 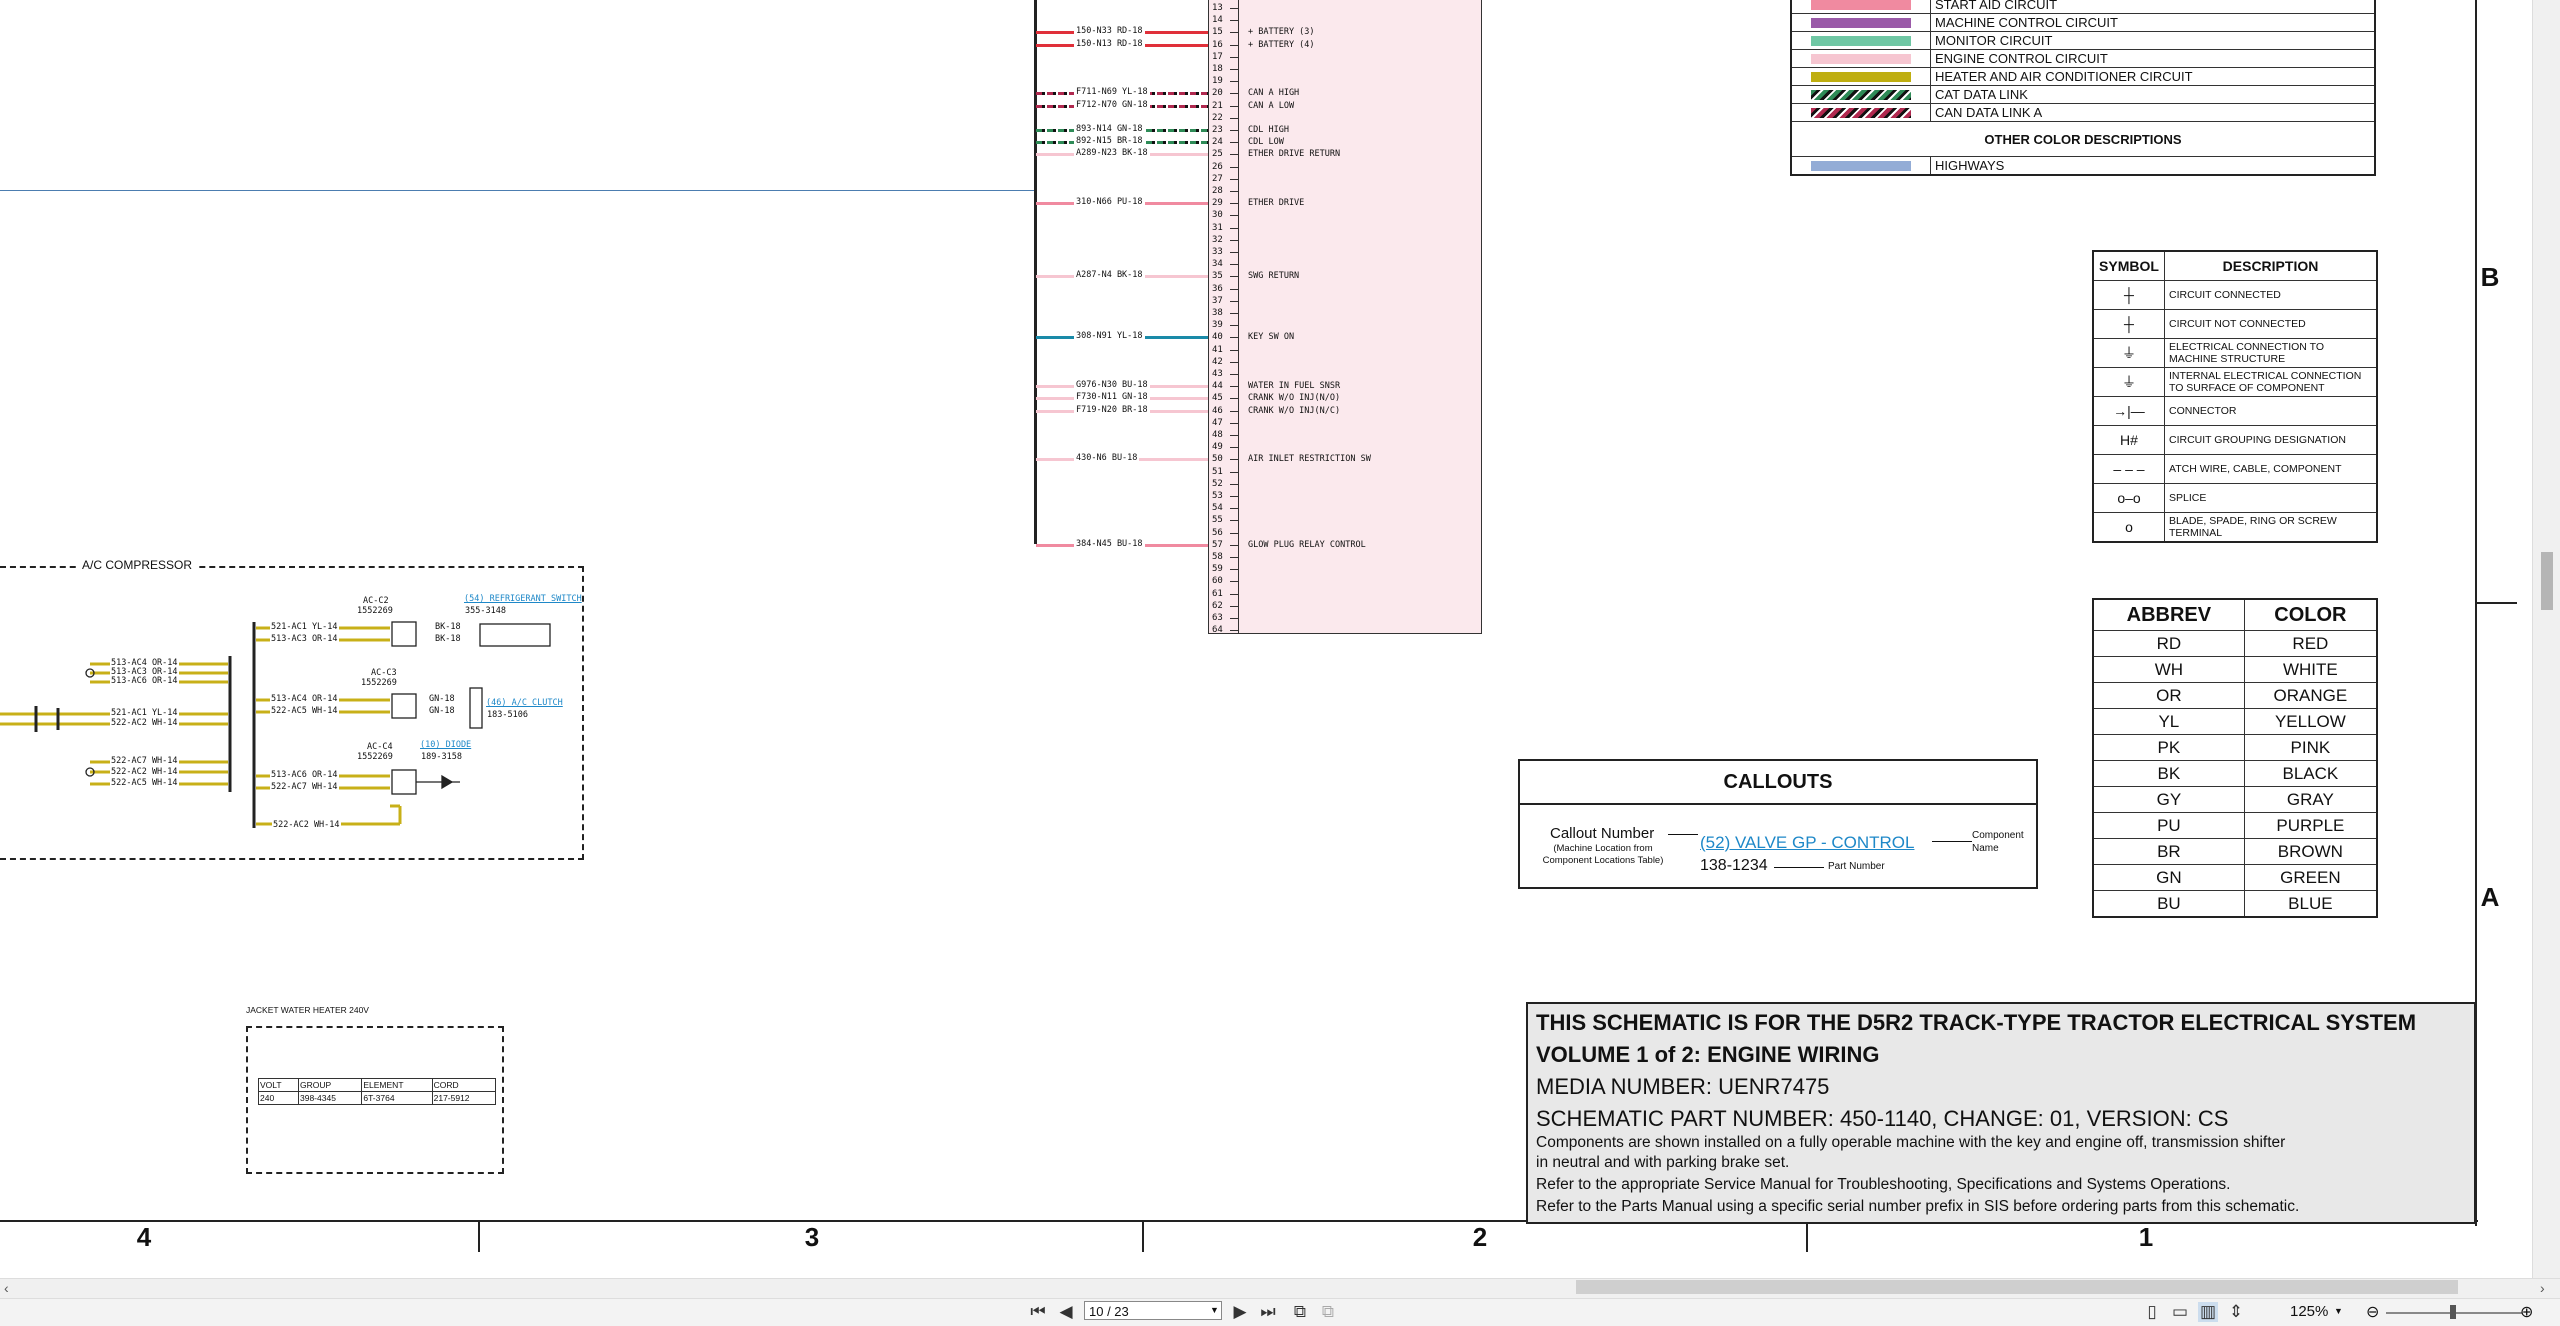 I want to click on terminal-icon: o, so click(x=2129, y=527).